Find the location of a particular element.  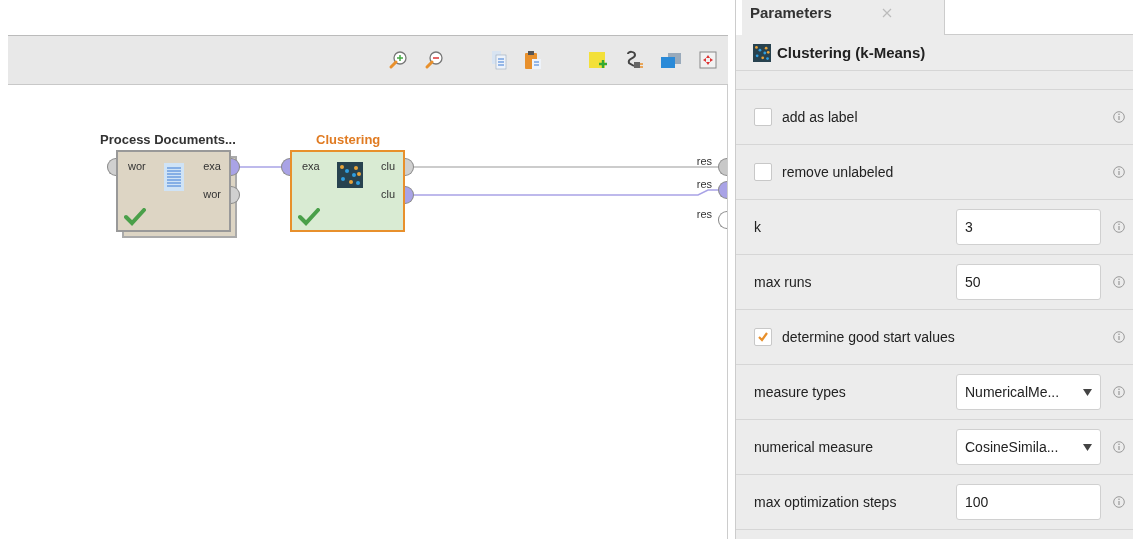

operator-box: wor exa wor is located at coordinates (173, 191).